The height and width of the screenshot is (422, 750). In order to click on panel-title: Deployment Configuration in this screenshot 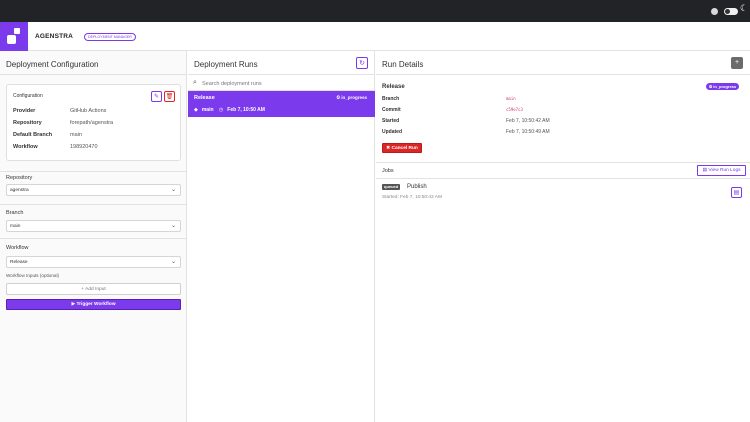, I will do `click(52, 64)`.